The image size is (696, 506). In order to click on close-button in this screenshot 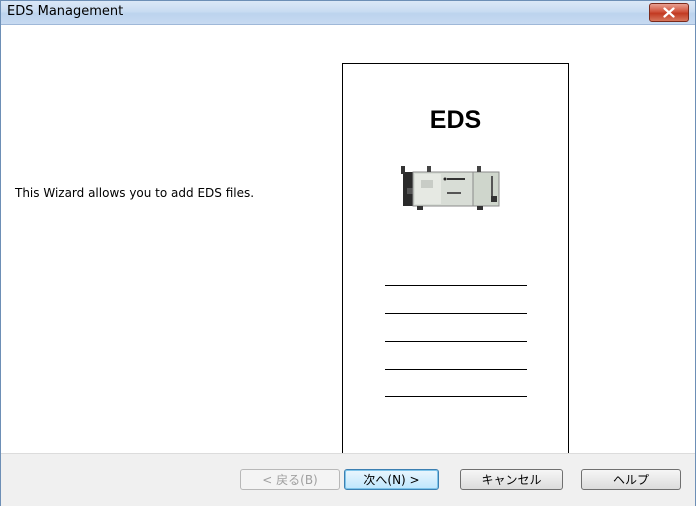, I will do `click(669, 12)`.